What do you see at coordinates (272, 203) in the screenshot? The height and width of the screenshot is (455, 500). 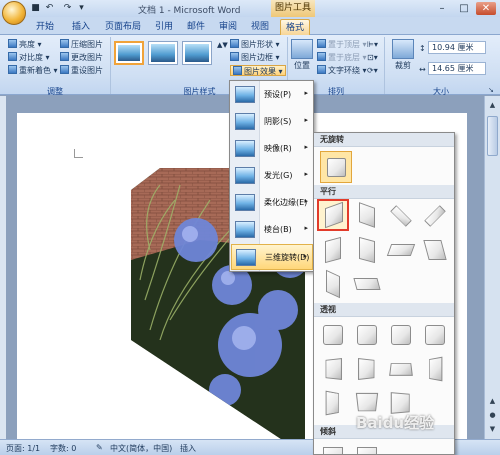 I see `menu-item-soft-edges: 柔化边缘(E) ▸` at bounding box center [272, 203].